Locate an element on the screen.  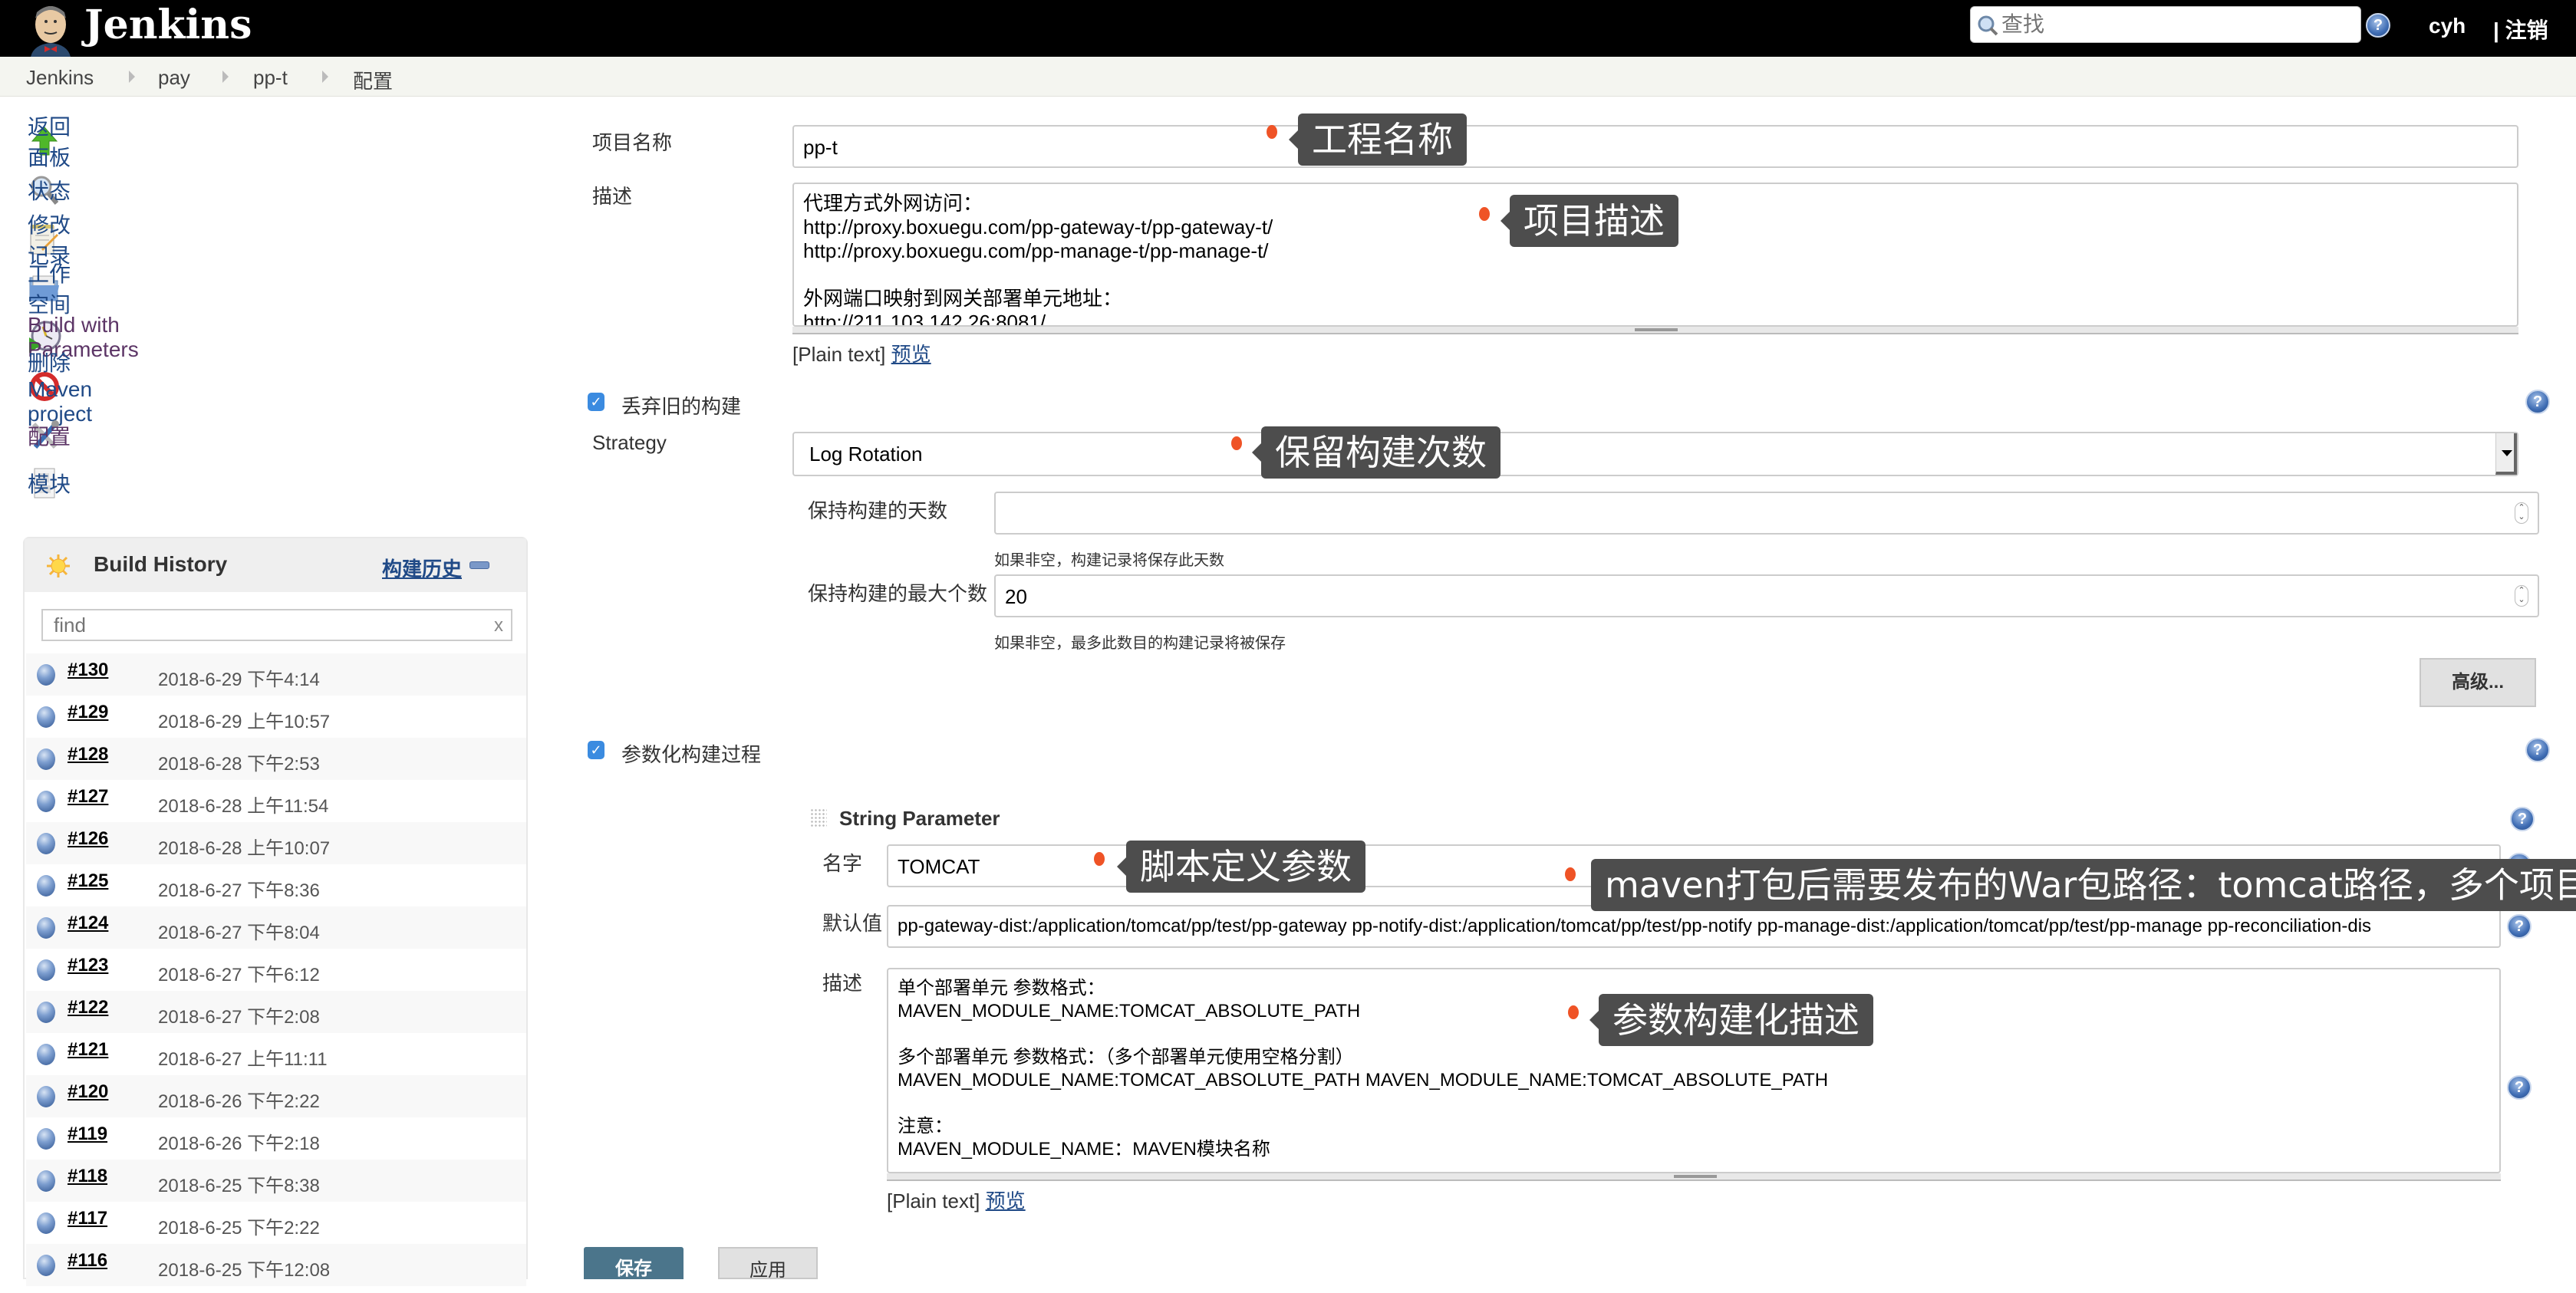
clear-filter-button: x is located at coordinates (498, 626).